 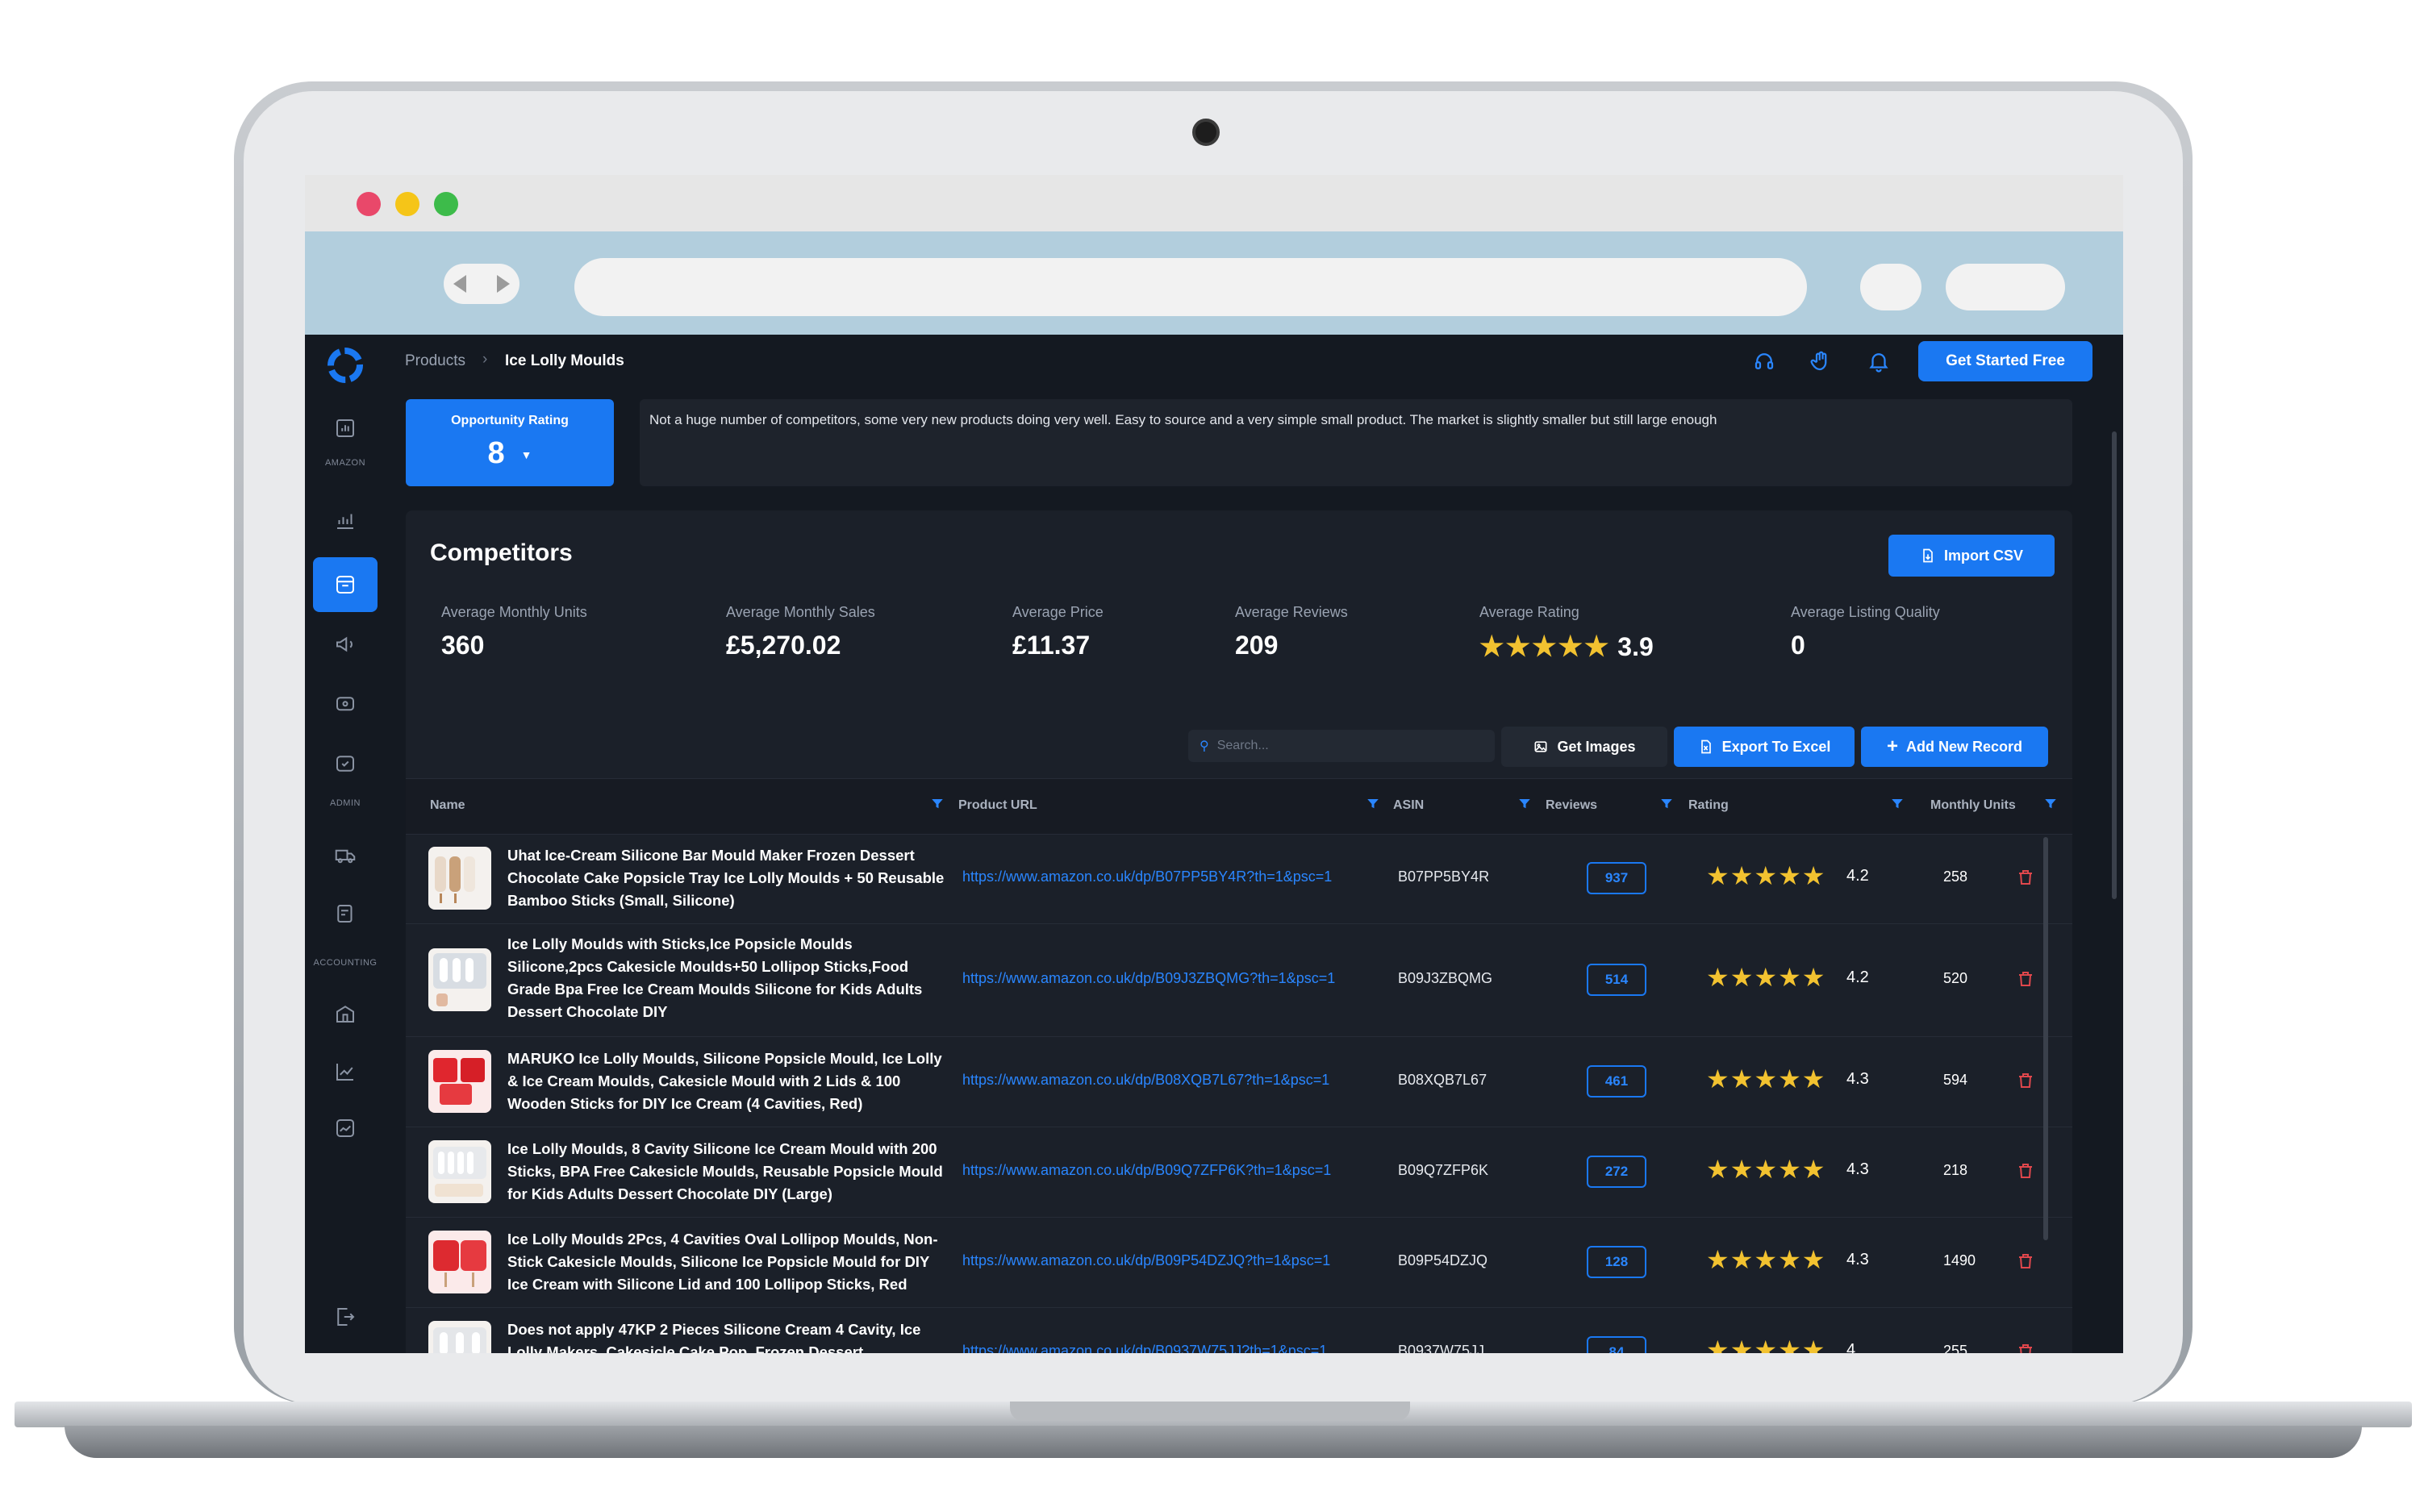 What do you see at coordinates (1964, 746) in the screenshot?
I see `add-record-label: Add New Record` at bounding box center [1964, 746].